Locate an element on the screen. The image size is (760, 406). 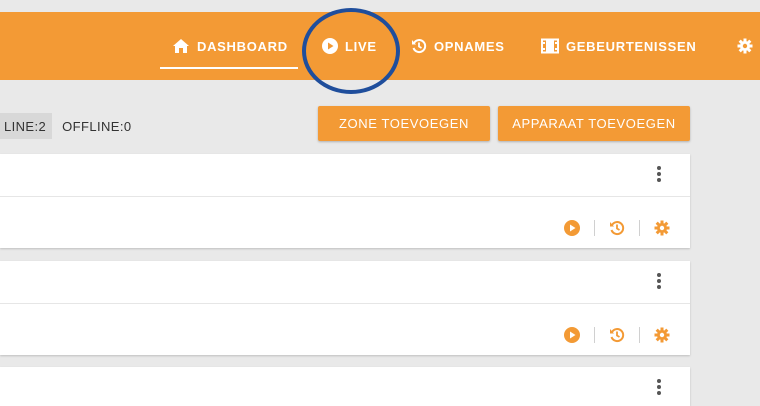
film-icon is located at coordinates (550, 46).